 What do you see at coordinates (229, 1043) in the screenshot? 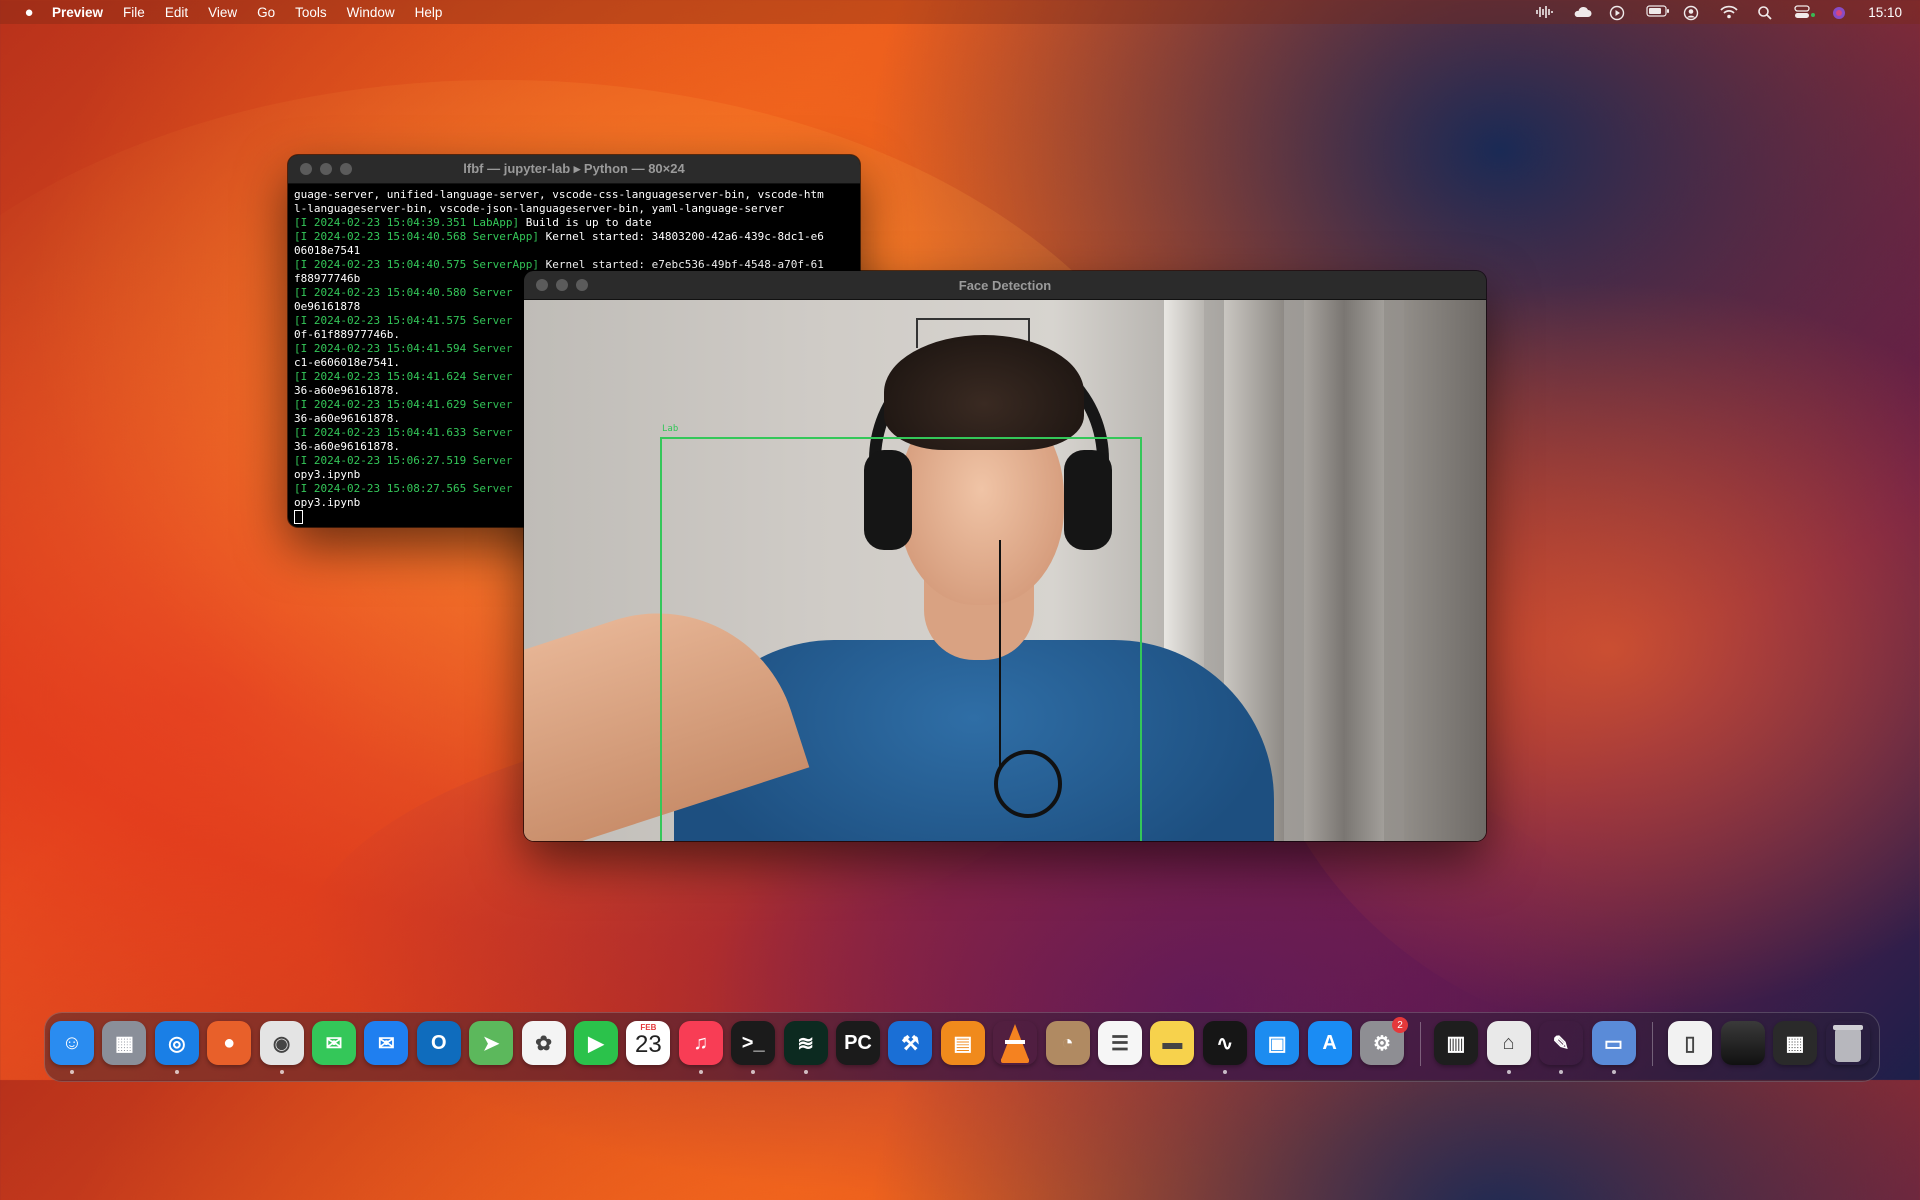
I see `dock-firefox-icon: ●` at bounding box center [229, 1043].